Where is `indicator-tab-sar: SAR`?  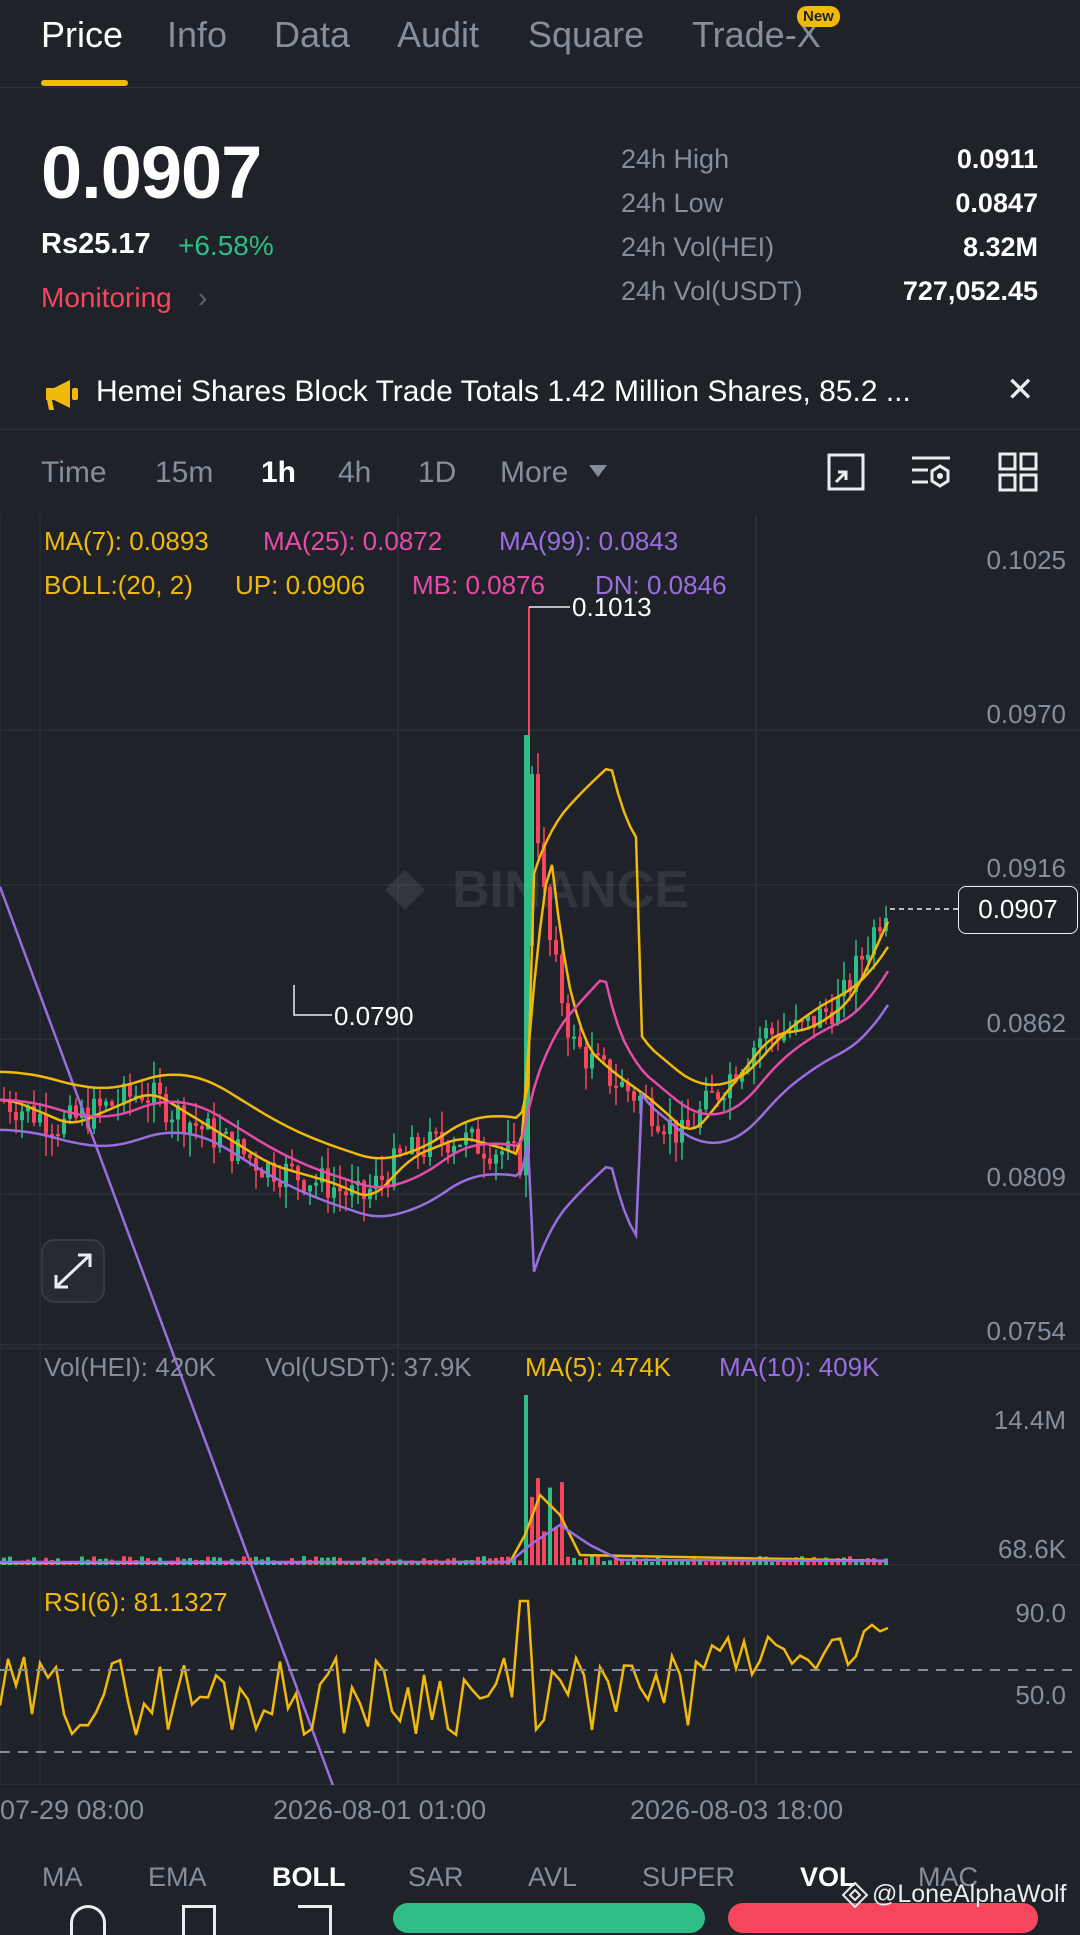
indicator-tab-sar: SAR is located at coordinates (436, 1877).